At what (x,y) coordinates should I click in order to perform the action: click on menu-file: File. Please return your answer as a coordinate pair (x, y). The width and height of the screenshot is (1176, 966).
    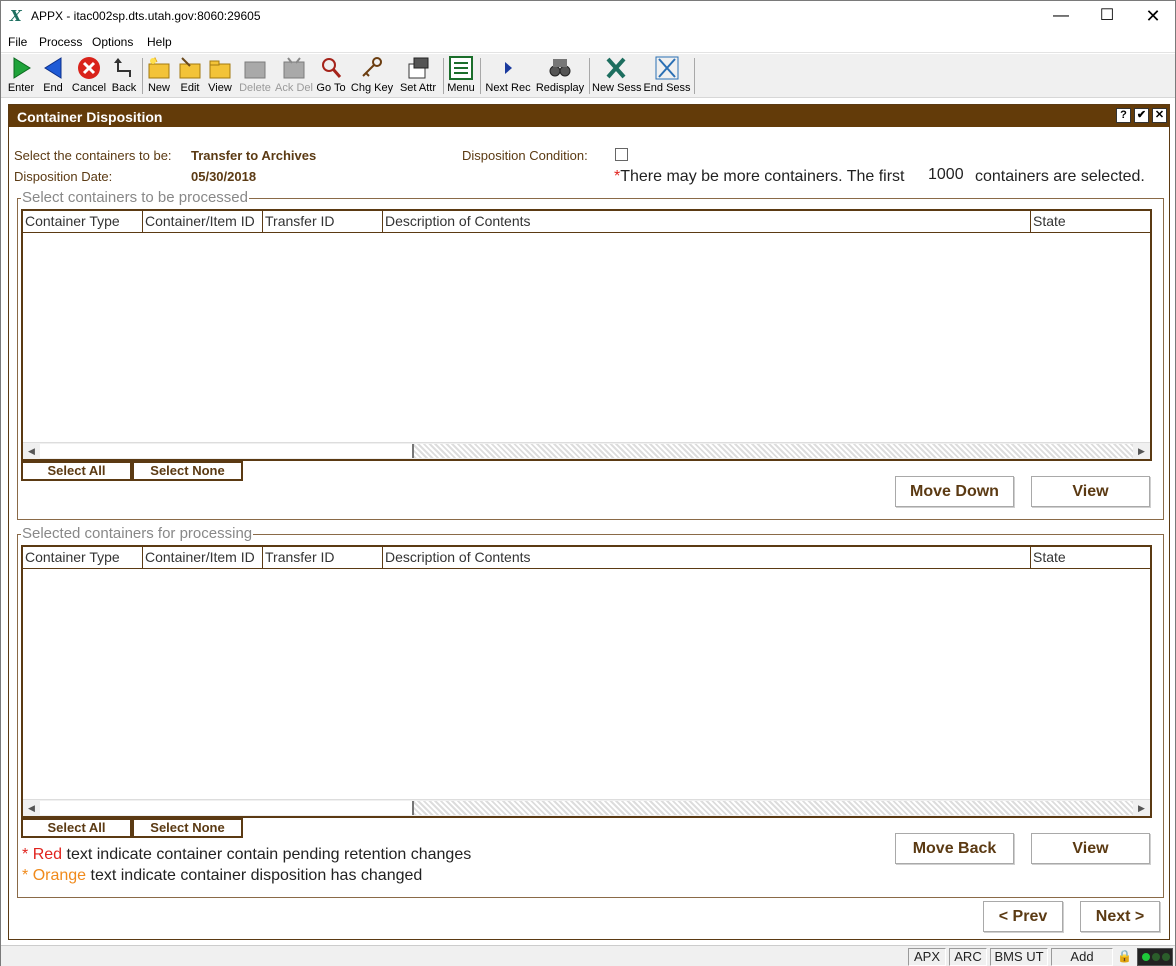
    Looking at the image, I should click on (17, 42).